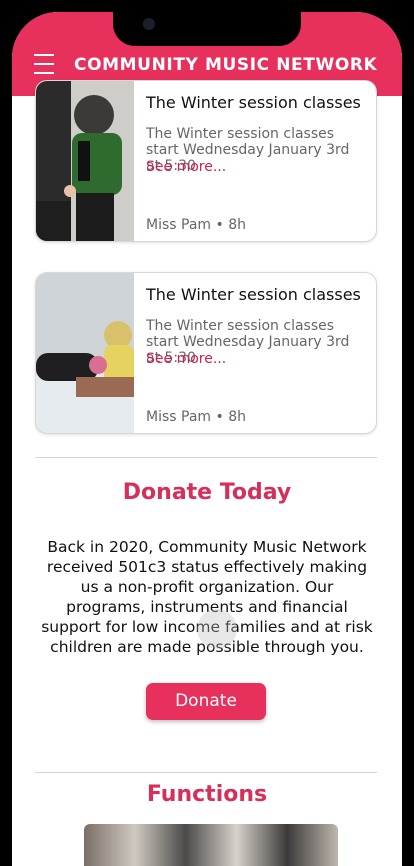  I want to click on donate-button: Donate, so click(206, 701).